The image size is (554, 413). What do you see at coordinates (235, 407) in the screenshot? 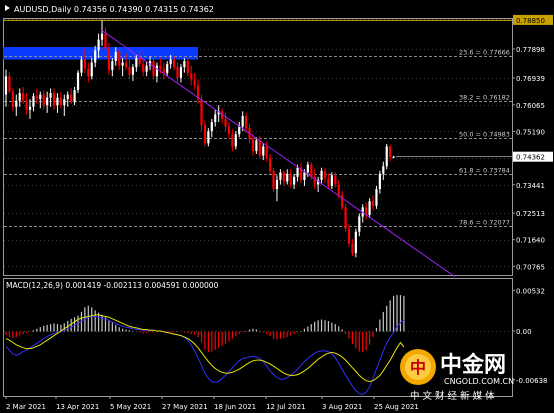
I see `time-tick-label: 18 Jun 2021` at bounding box center [235, 407].